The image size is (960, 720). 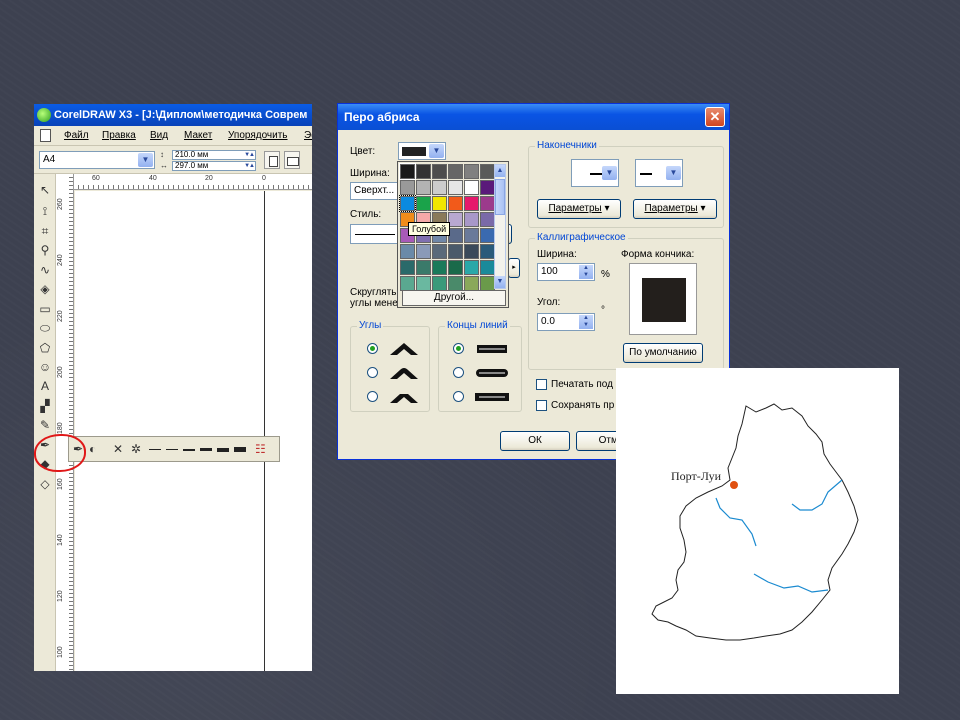 What do you see at coordinates (214, 155) in the screenshot?
I see `page-width-field: 210.0 мм ▼▲` at bounding box center [214, 155].